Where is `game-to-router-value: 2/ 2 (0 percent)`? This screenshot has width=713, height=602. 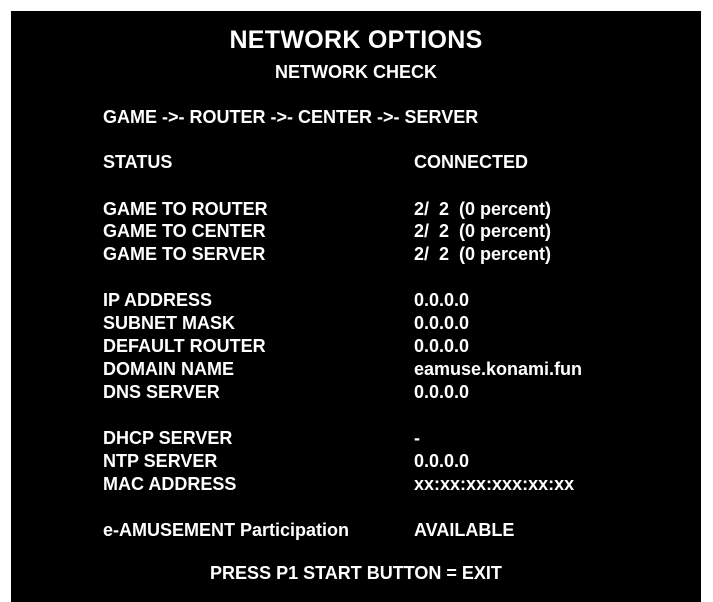
game-to-router-value: 2/ 2 (0 percent) is located at coordinates (483, 209).